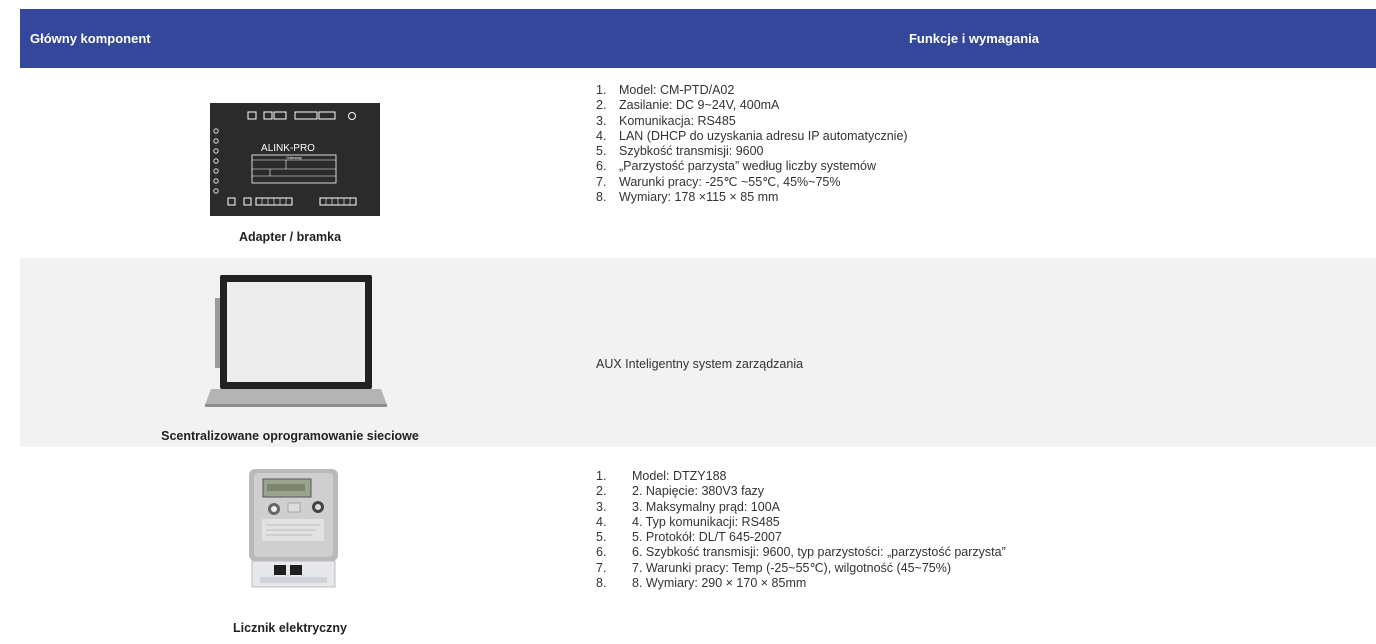 This screenshot has width=1376, height=644. What do you see at coordinates (90, 38) in the screenshot?
I see `header-main-component: Główny komponent` at bounding box center [90, 38].